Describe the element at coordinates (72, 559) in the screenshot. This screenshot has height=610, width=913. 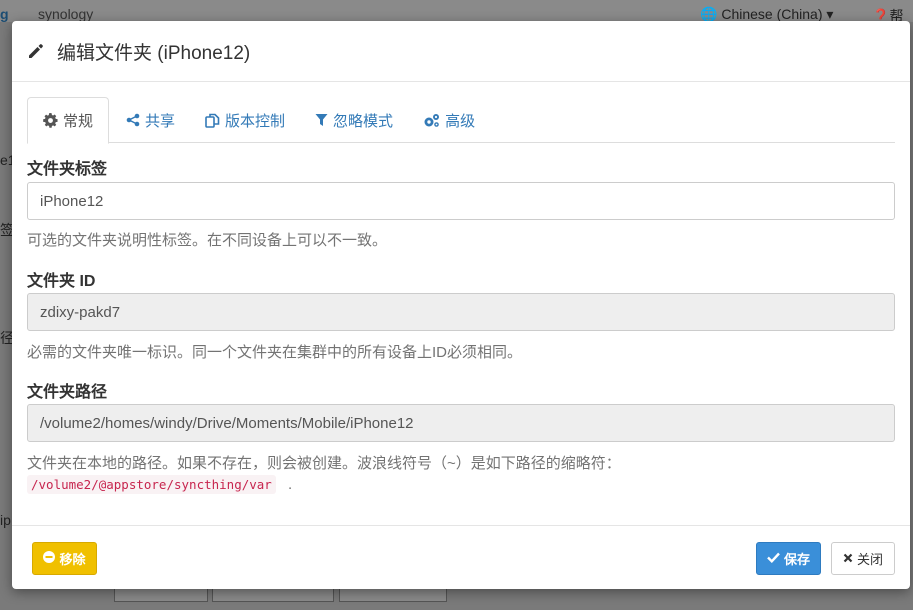
I see `remove-button-label: 移除` at that location.